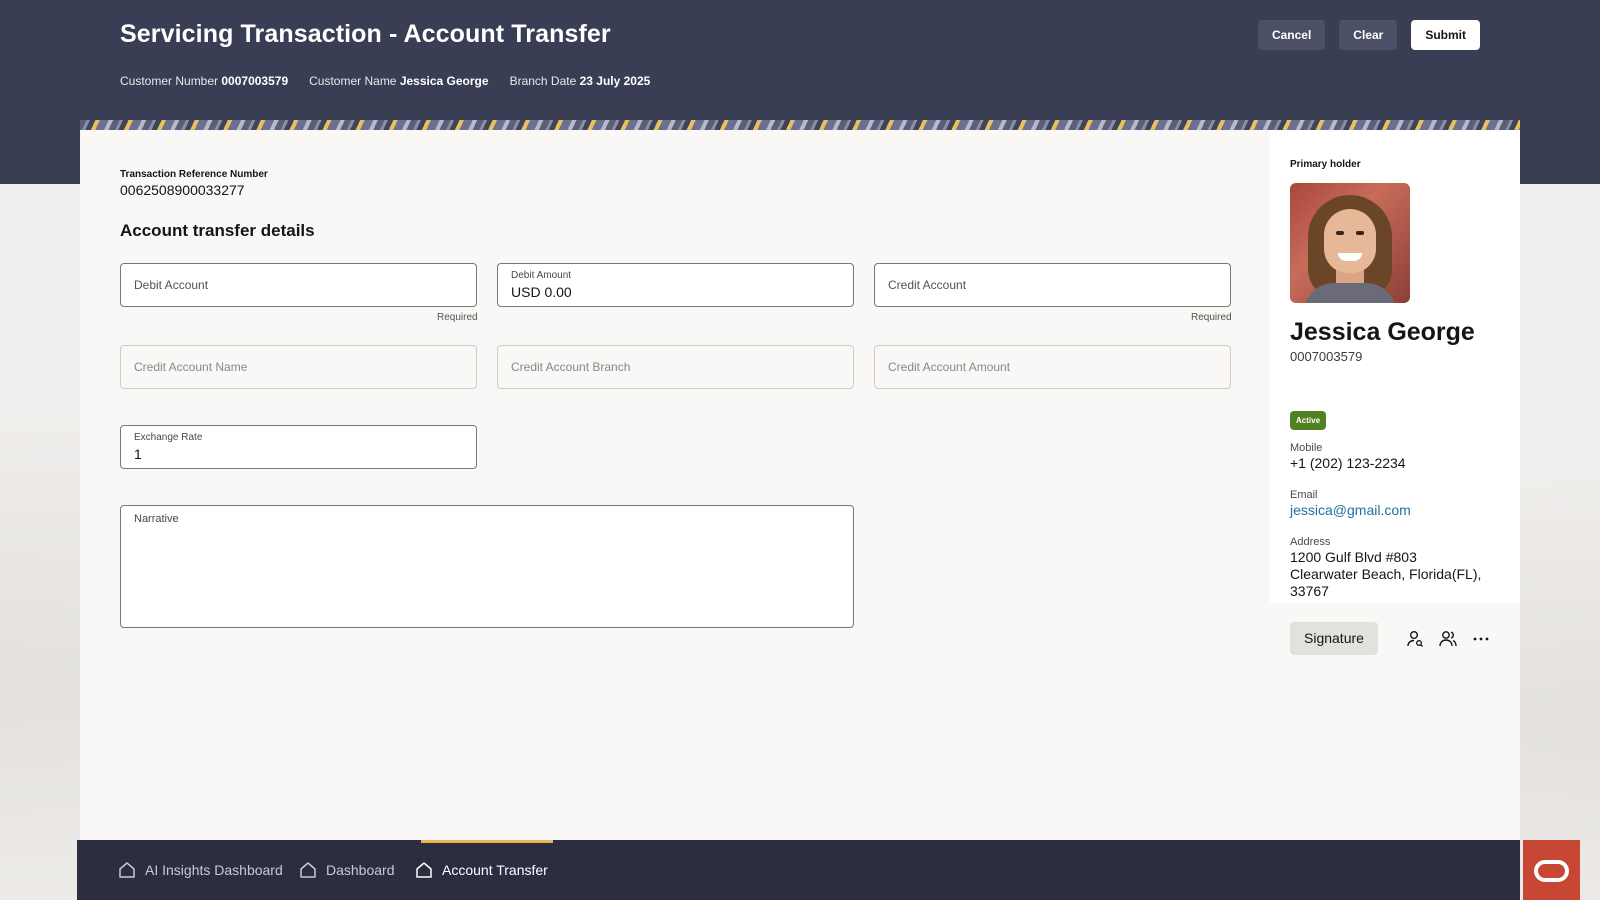 The height and width of the screenshot is (900, 1600). What do you see at coordinates (194, 174) in the screenshot?
I see `reference-label: Transaction Reference Number` at bounding box center [194, 174].